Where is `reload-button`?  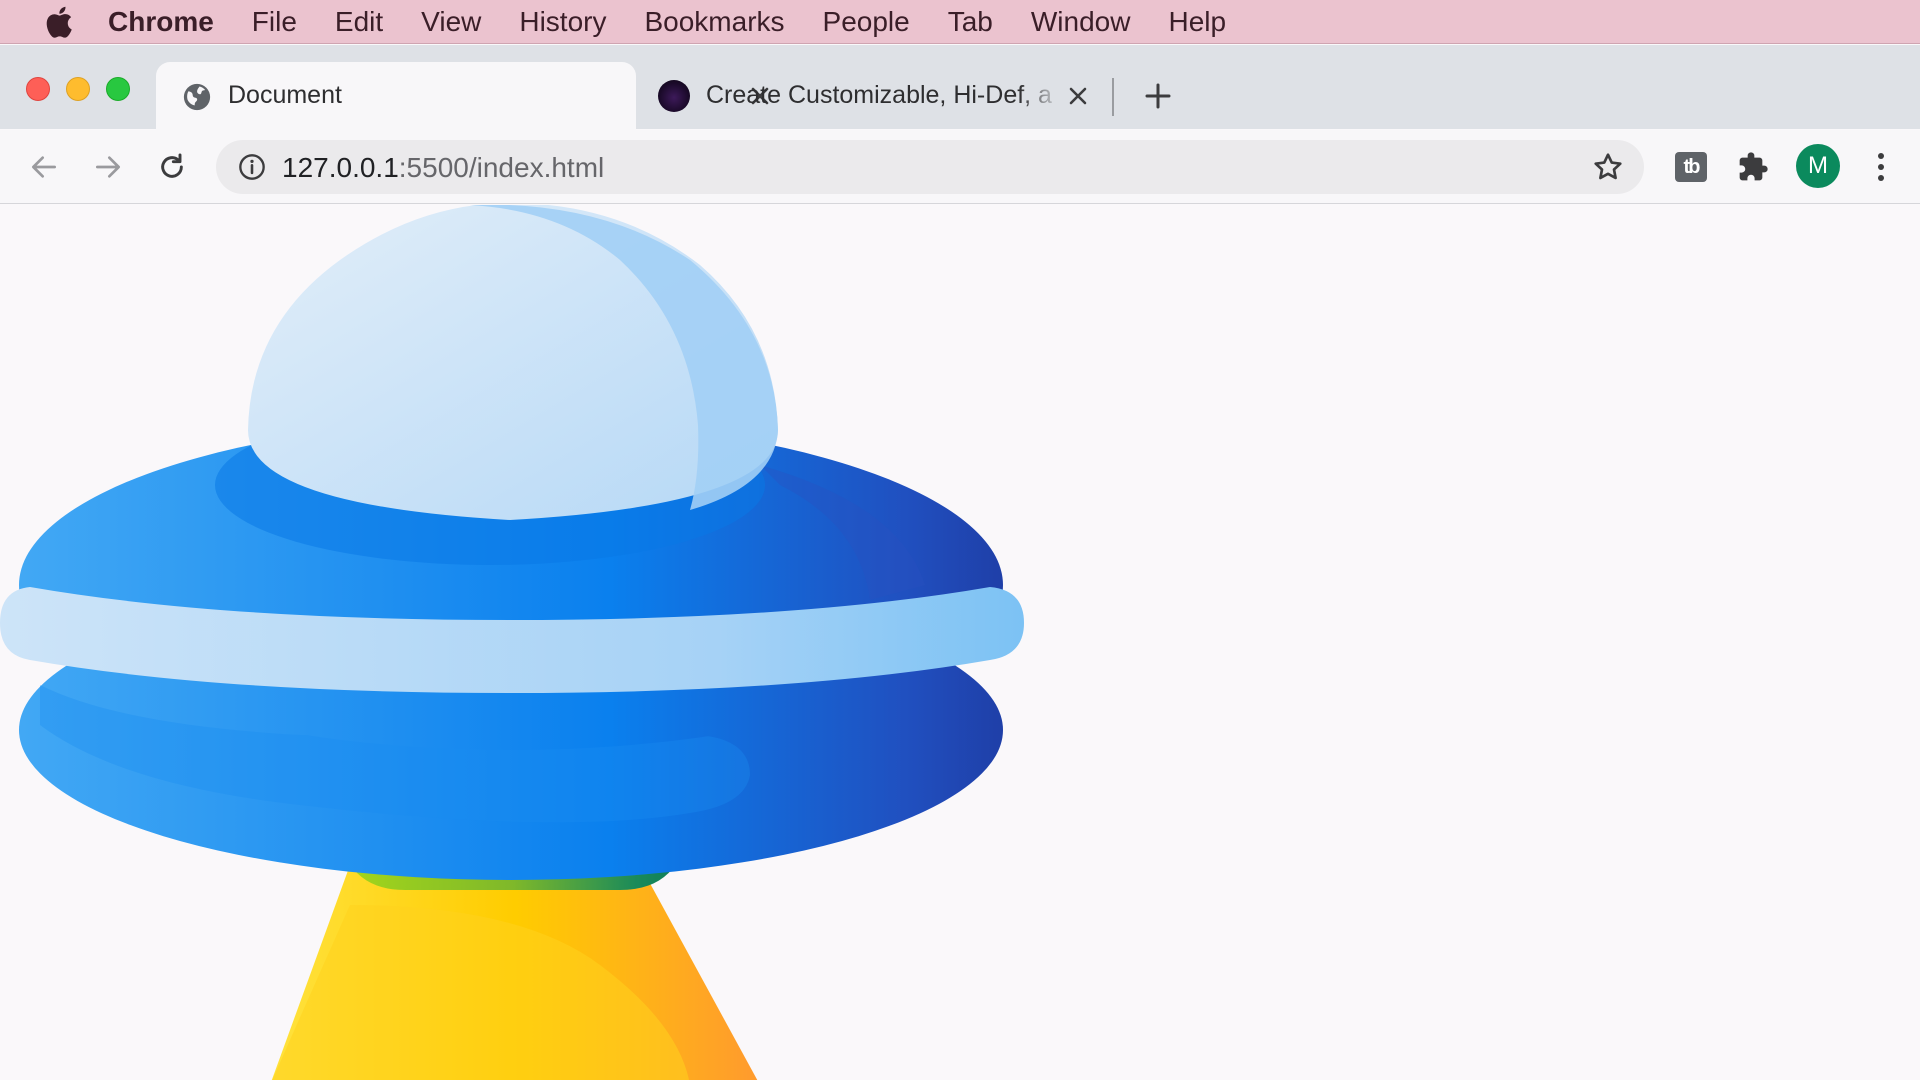 reload-button is located at coordinates (172, 167).